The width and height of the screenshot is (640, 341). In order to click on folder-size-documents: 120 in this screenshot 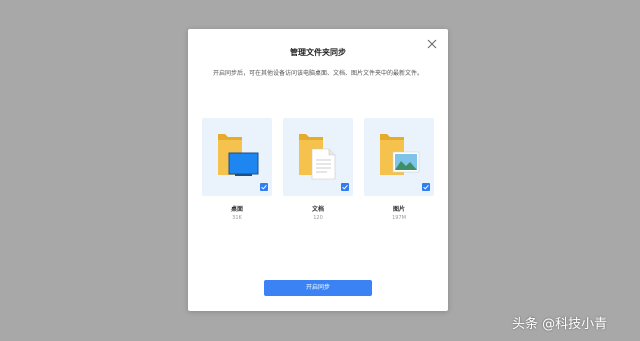, I will do `click(318, 218)`.